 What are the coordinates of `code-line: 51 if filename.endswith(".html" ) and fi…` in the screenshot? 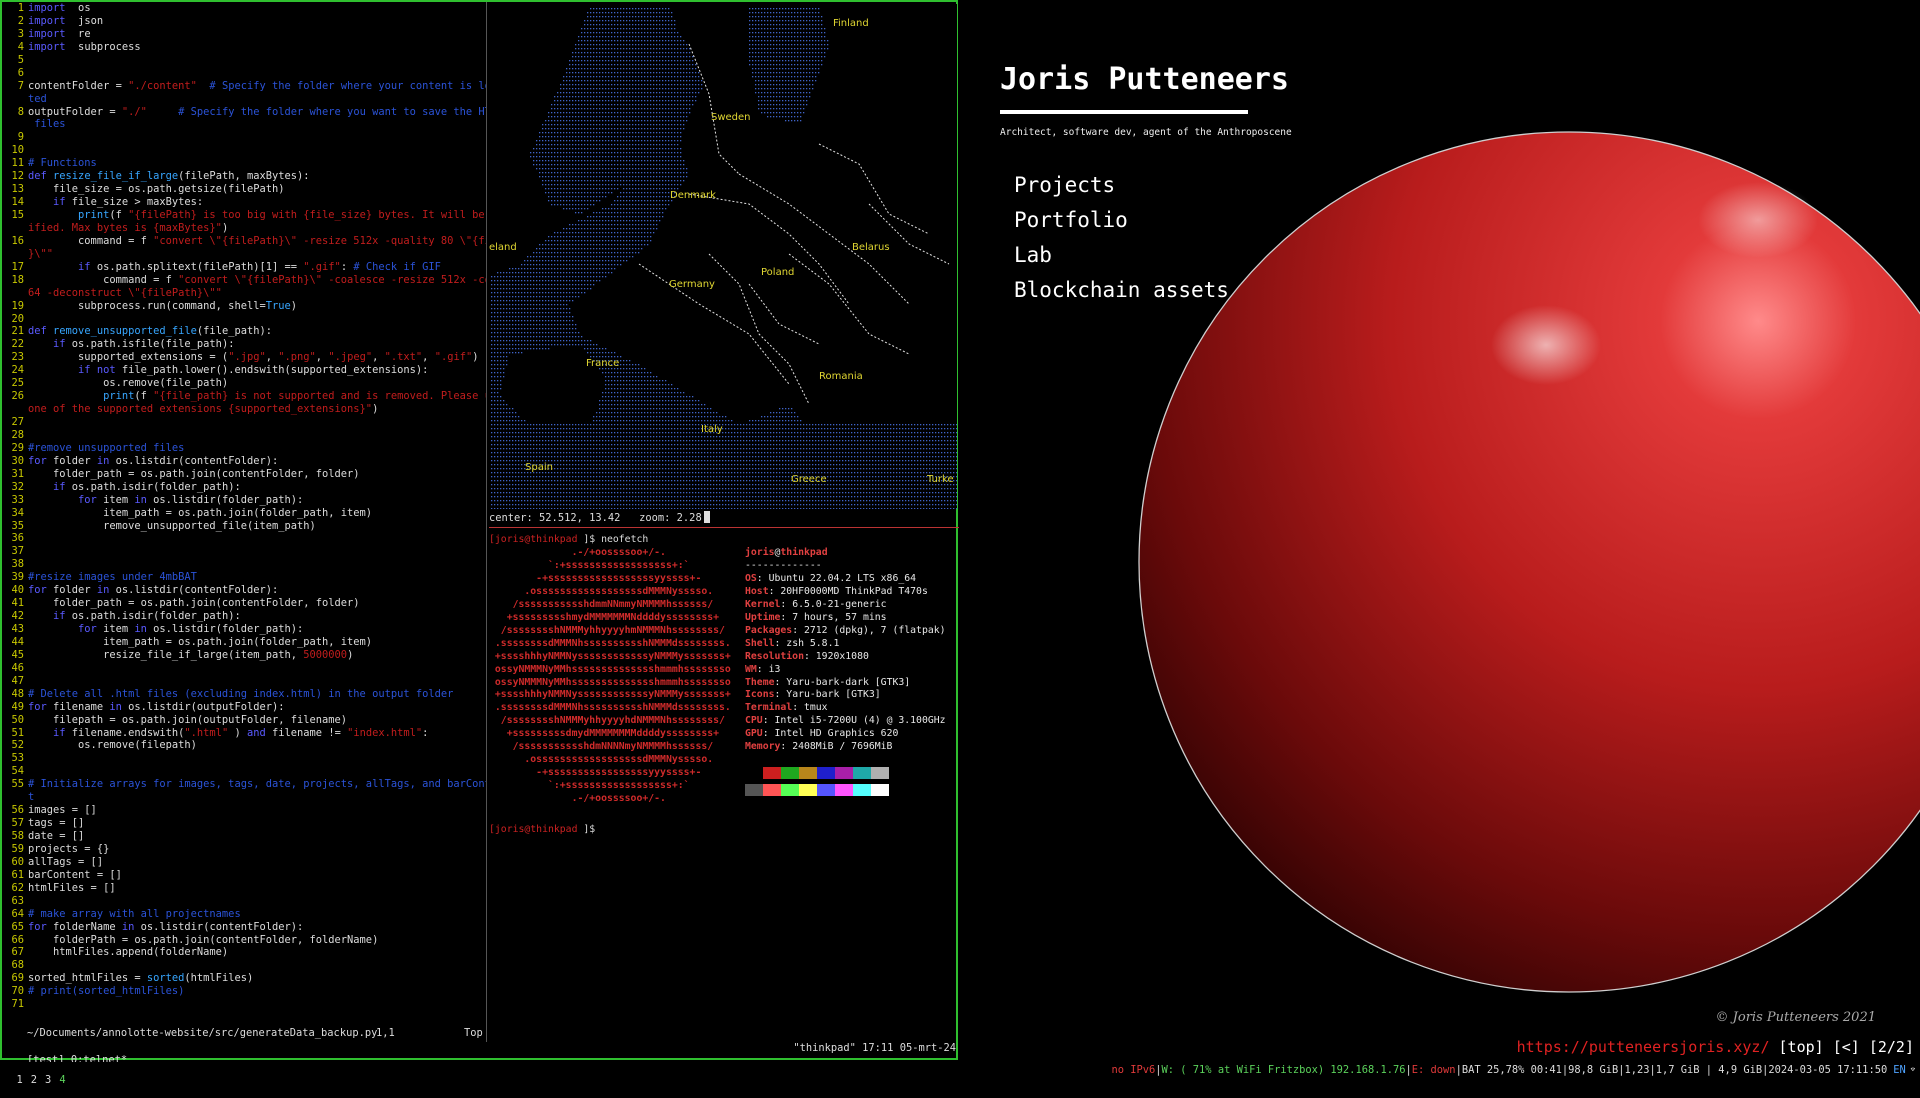 It's located at (244, 733).